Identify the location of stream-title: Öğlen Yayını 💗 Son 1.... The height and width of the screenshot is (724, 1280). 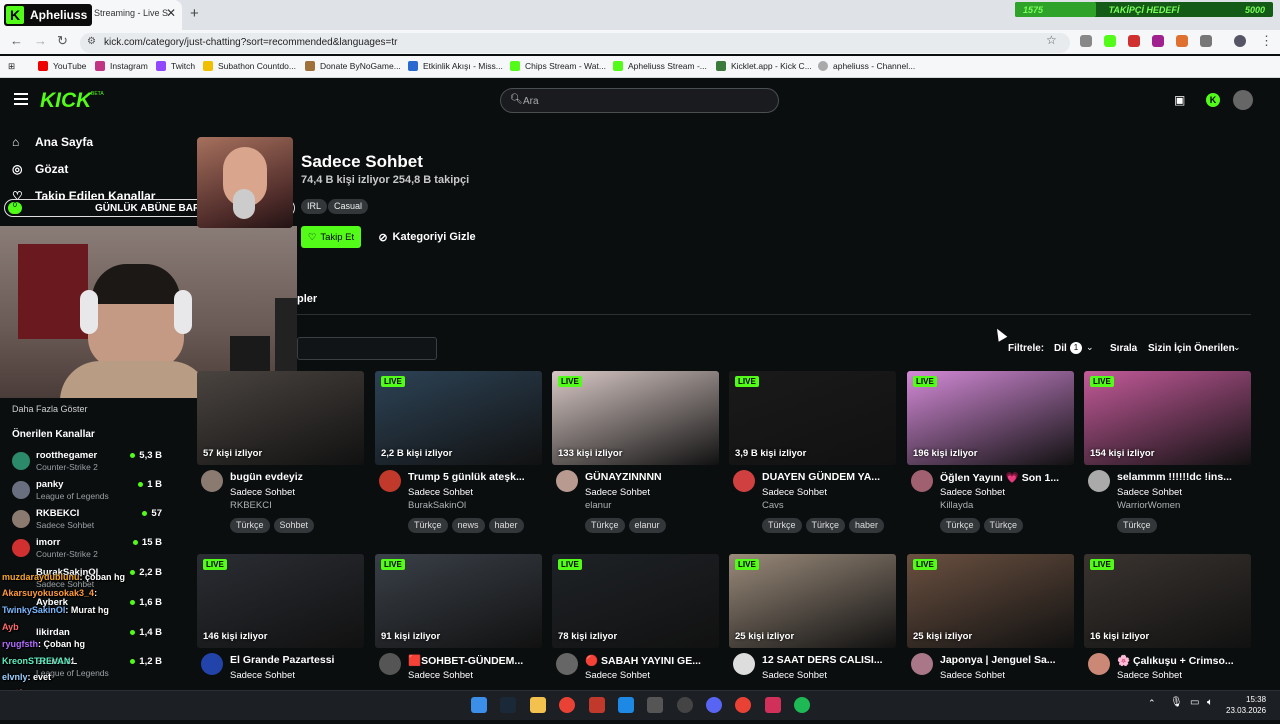
(1006, 477).